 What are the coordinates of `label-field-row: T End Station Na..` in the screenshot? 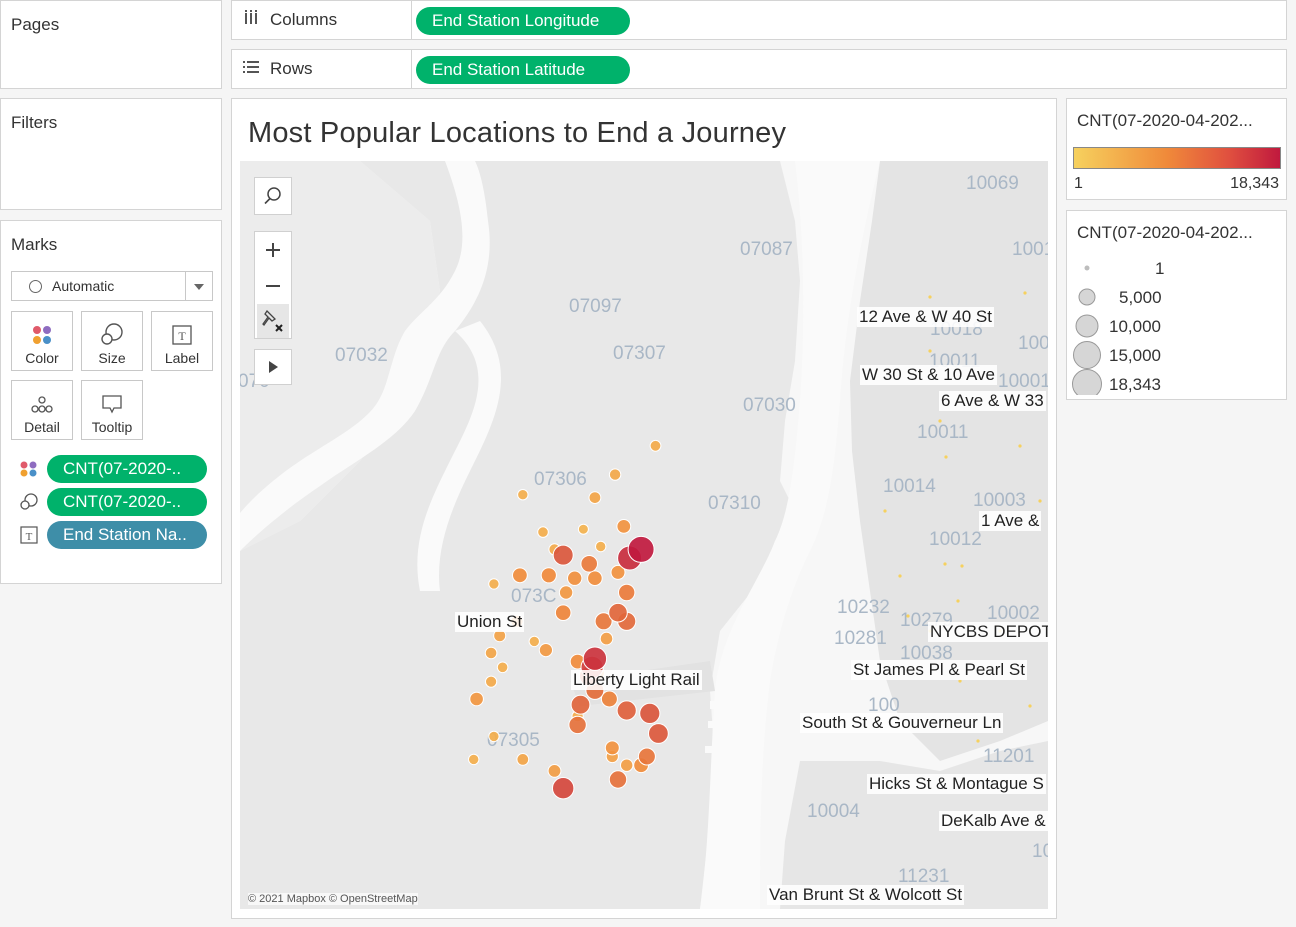 It's located at (111, 535).